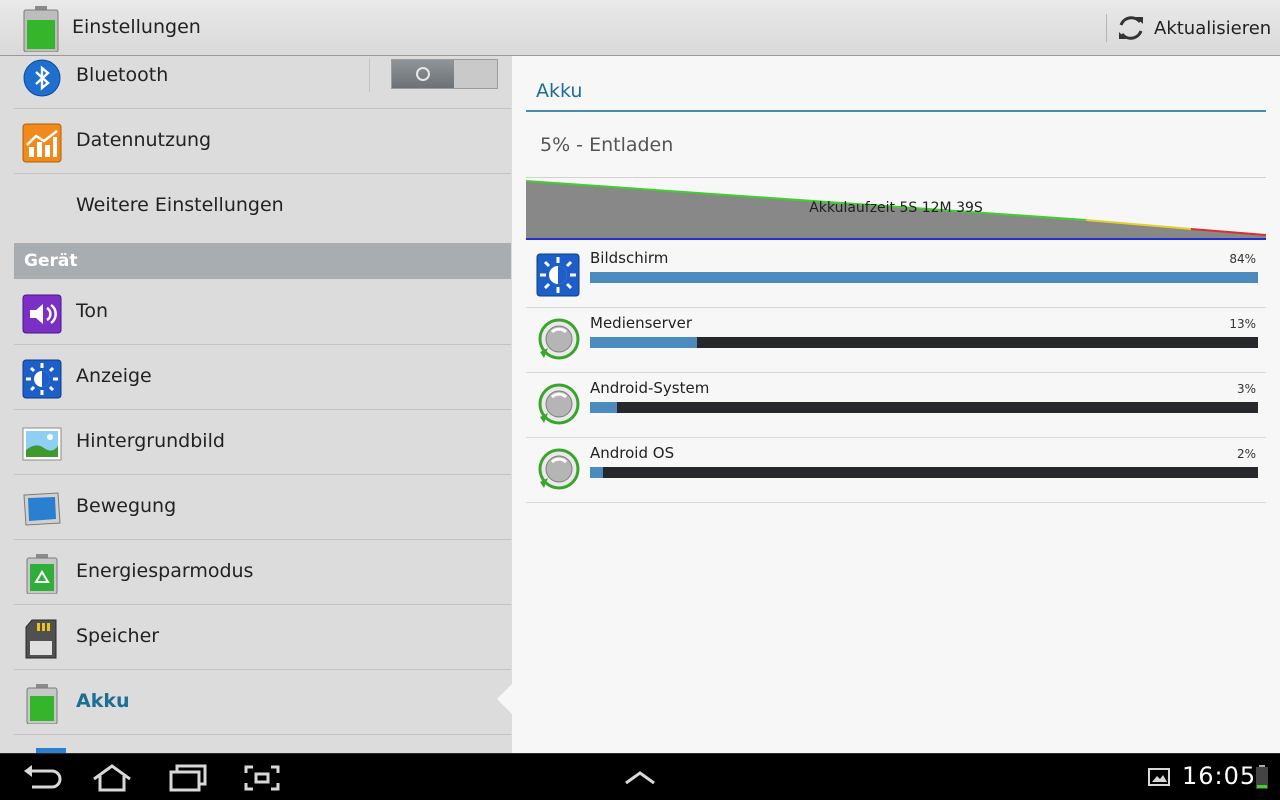 This screenshot has width=1280, height=800. Describe the element at coordinates (1246, 454) in the screenshot. I see `usage-percent: 2%` at that location.